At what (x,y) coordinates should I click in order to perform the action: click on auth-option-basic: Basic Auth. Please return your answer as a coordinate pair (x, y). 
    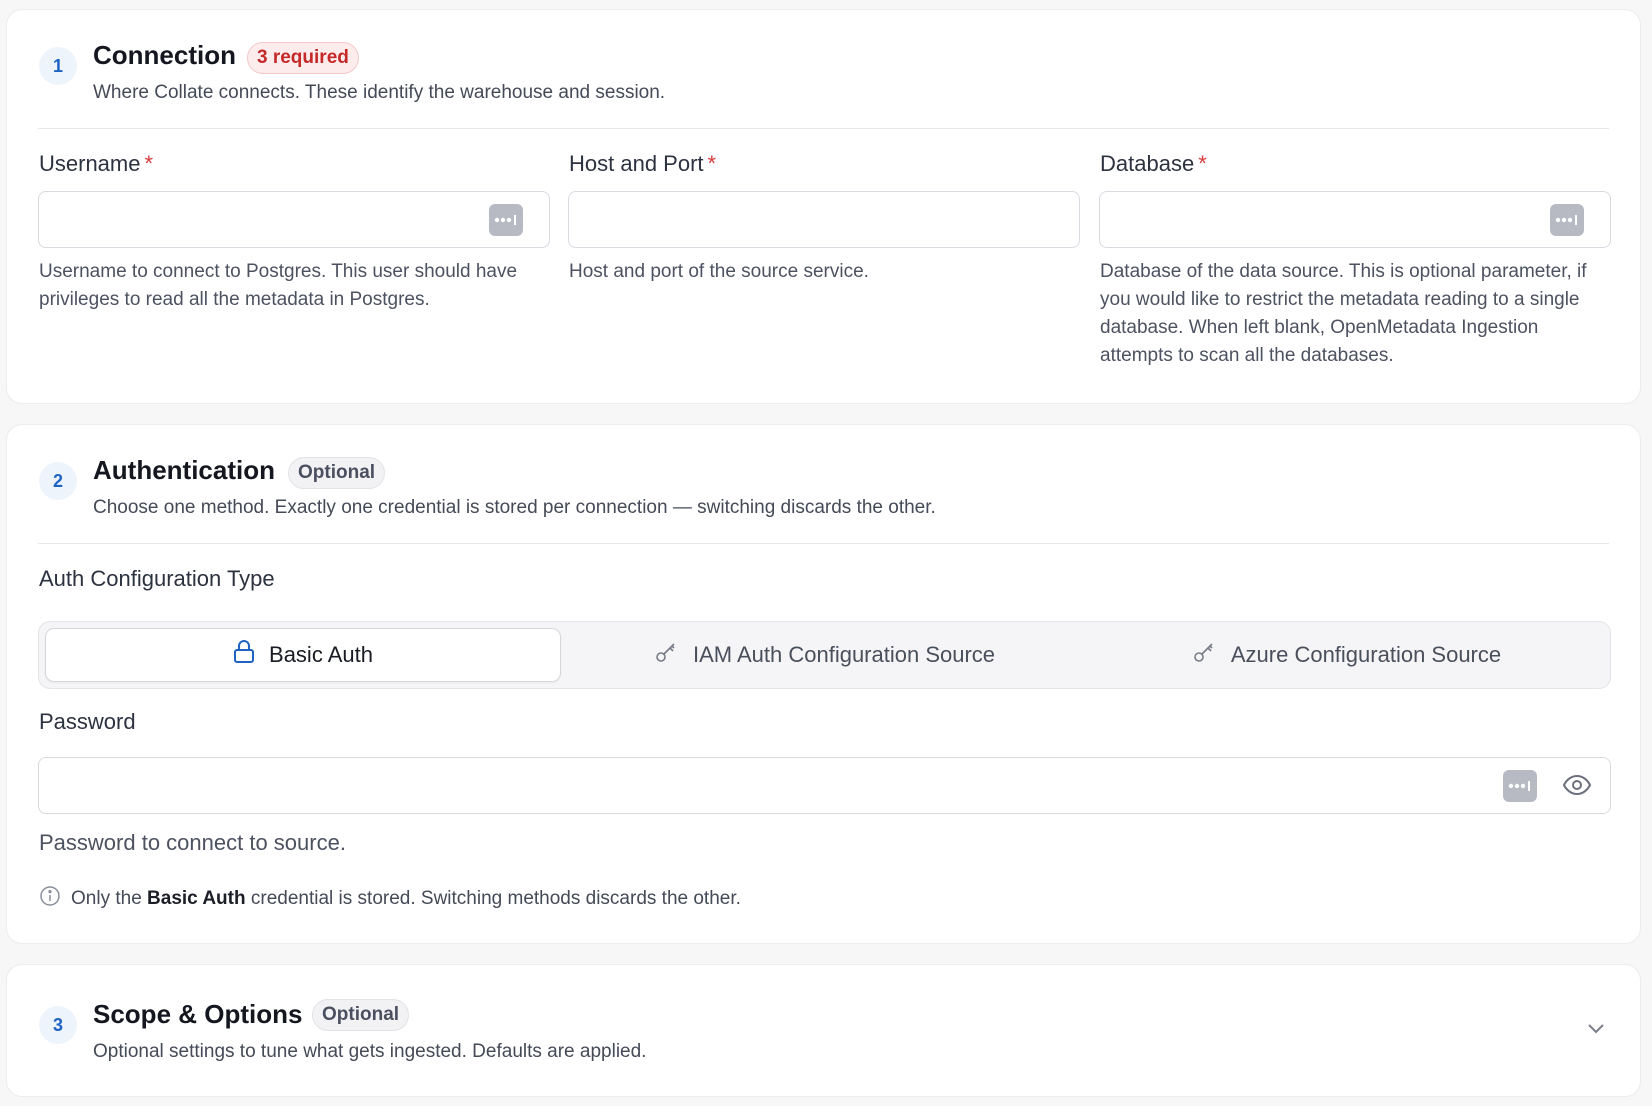
    Looking at the image, I should click on (303, 655).